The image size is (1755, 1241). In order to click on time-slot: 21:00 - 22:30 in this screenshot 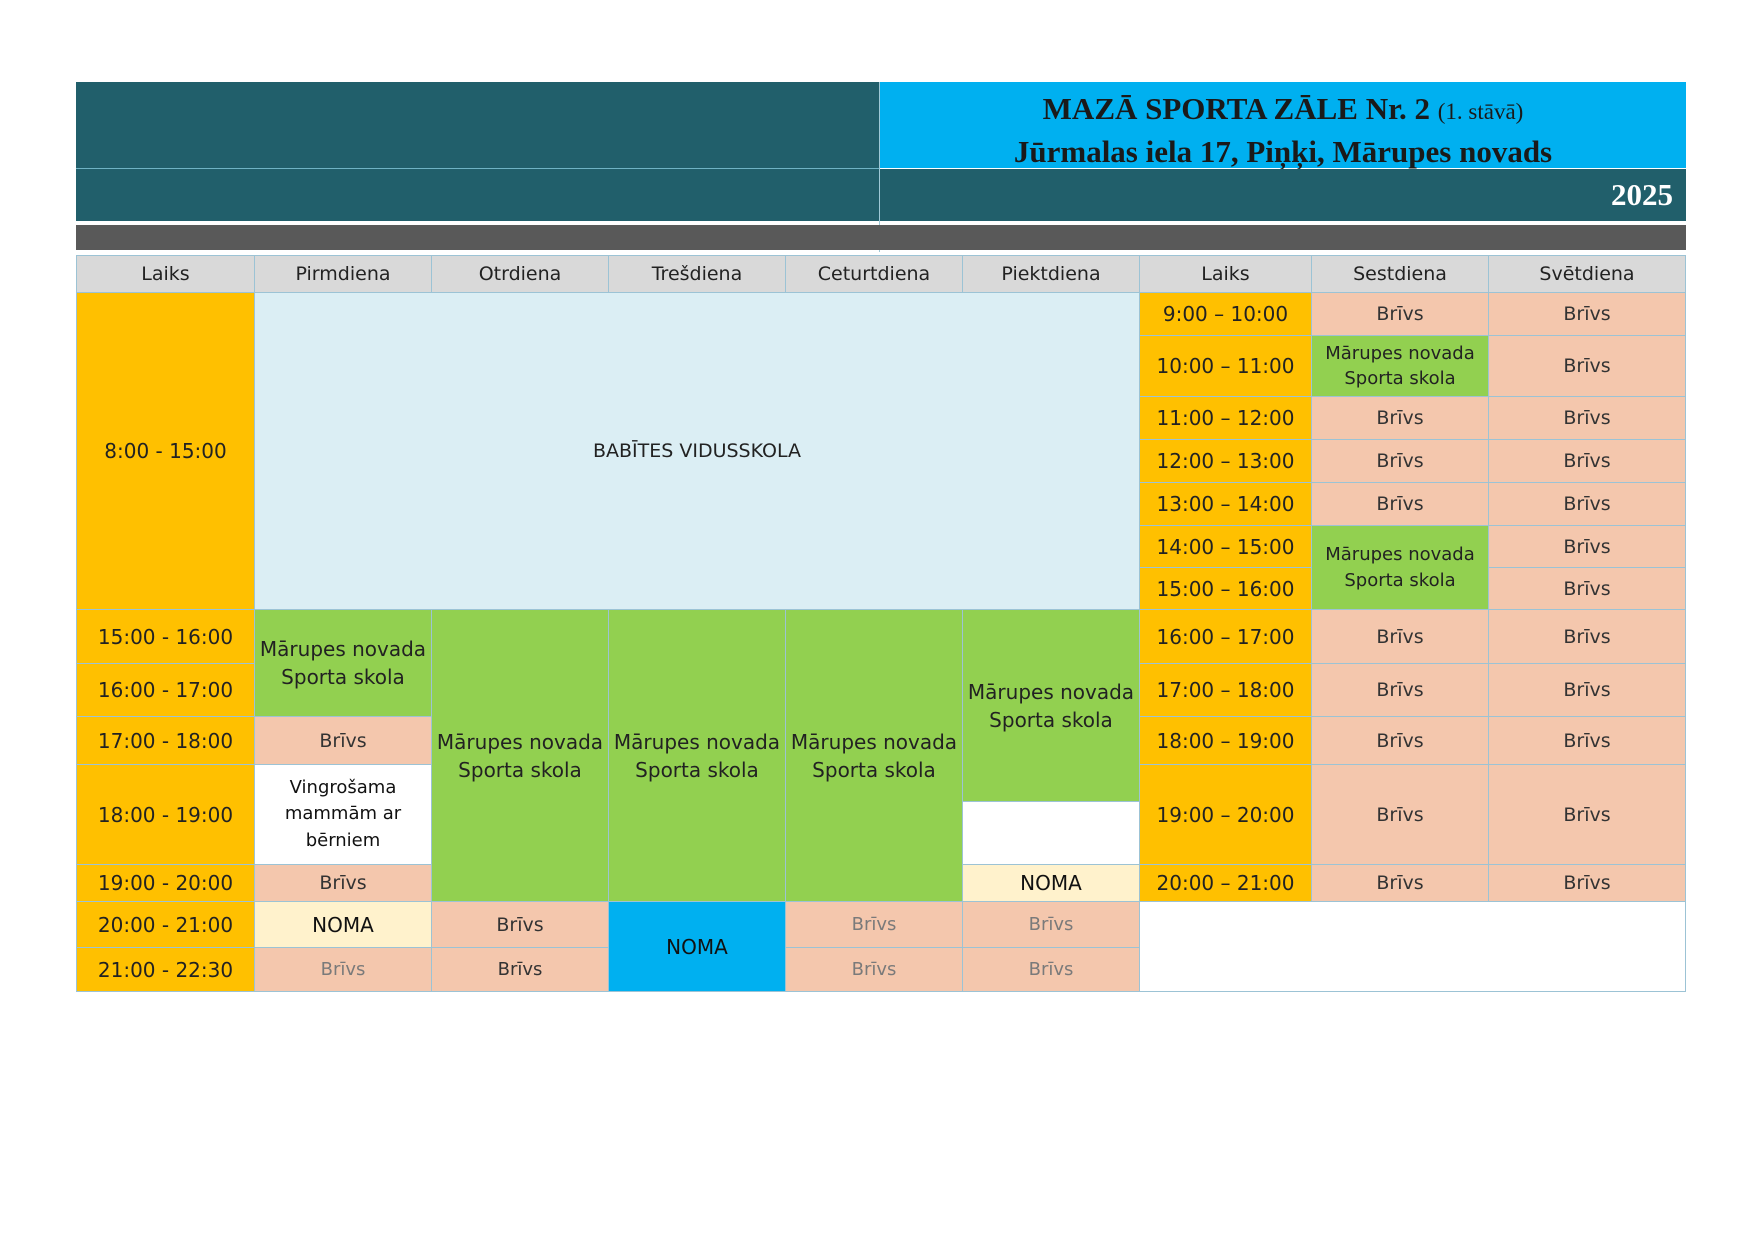, I will do `click(165, 969)`.